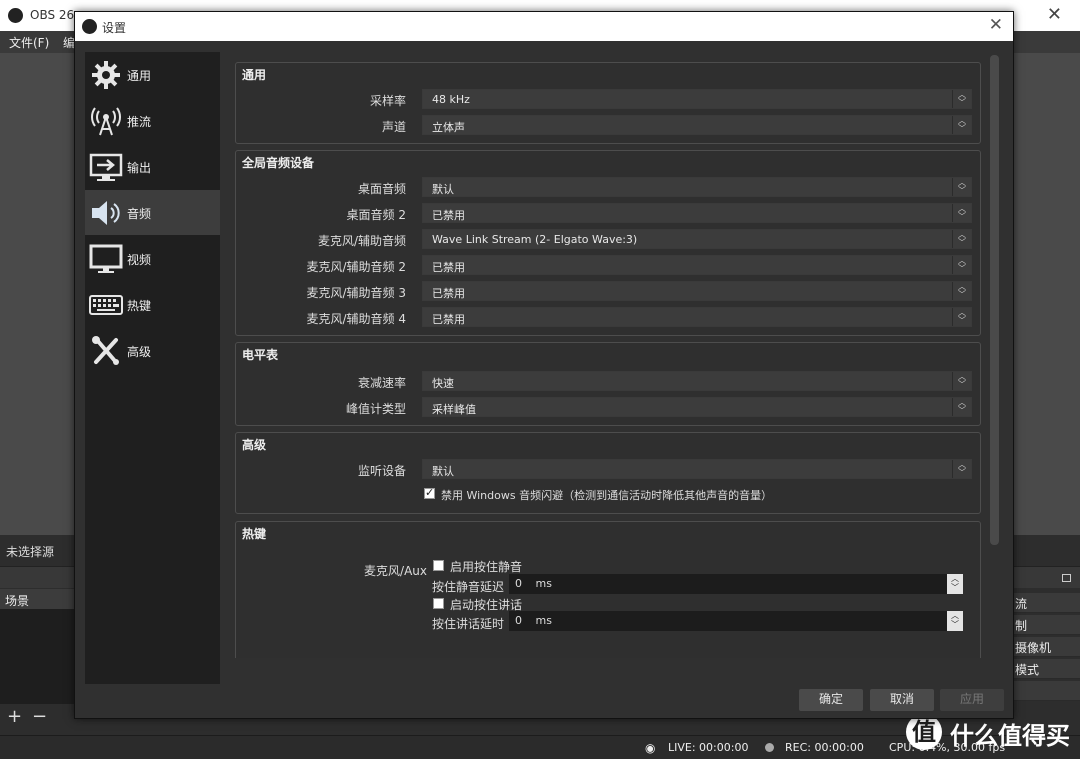 Image resolution: width=1080 pixels, height=759 pixels. I want to click on scenes-label: 场景, so click(17, 601).